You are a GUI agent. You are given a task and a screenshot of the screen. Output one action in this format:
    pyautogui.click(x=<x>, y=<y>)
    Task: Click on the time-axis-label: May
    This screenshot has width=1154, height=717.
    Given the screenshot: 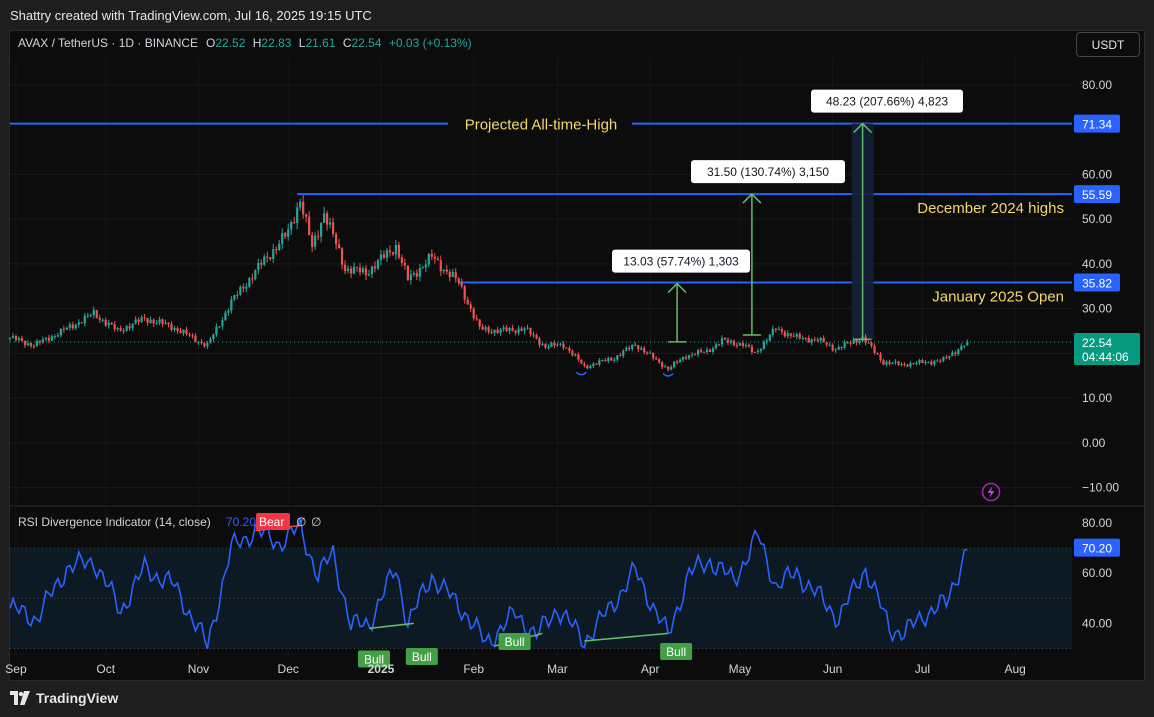 What is the action you would take?
    pyautogui.click(x=740, y=669)
    